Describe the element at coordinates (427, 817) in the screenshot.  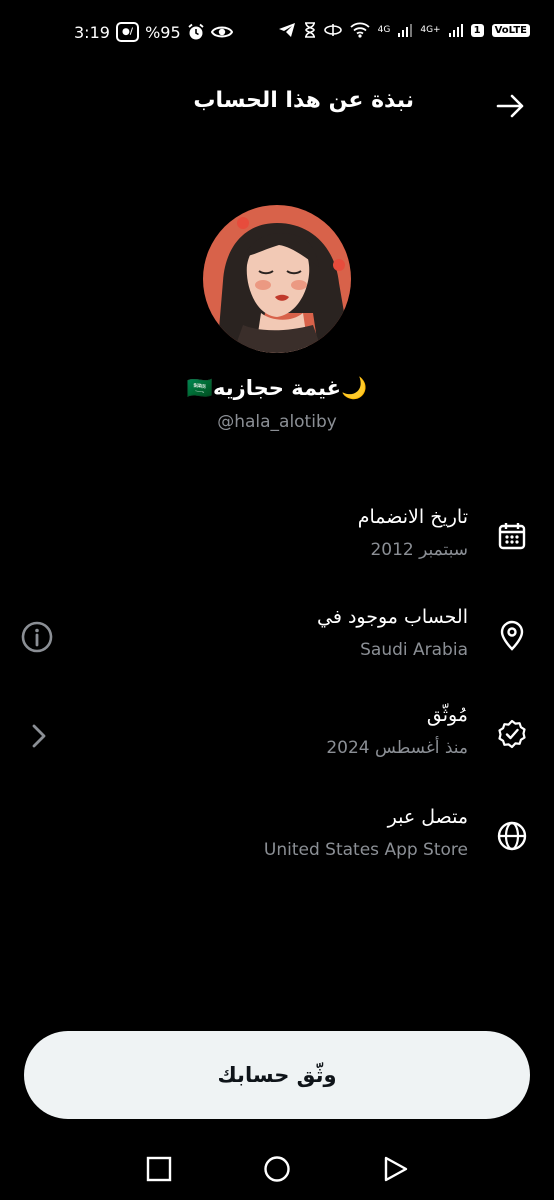
I see `info-label: متصل عبر` at that location.